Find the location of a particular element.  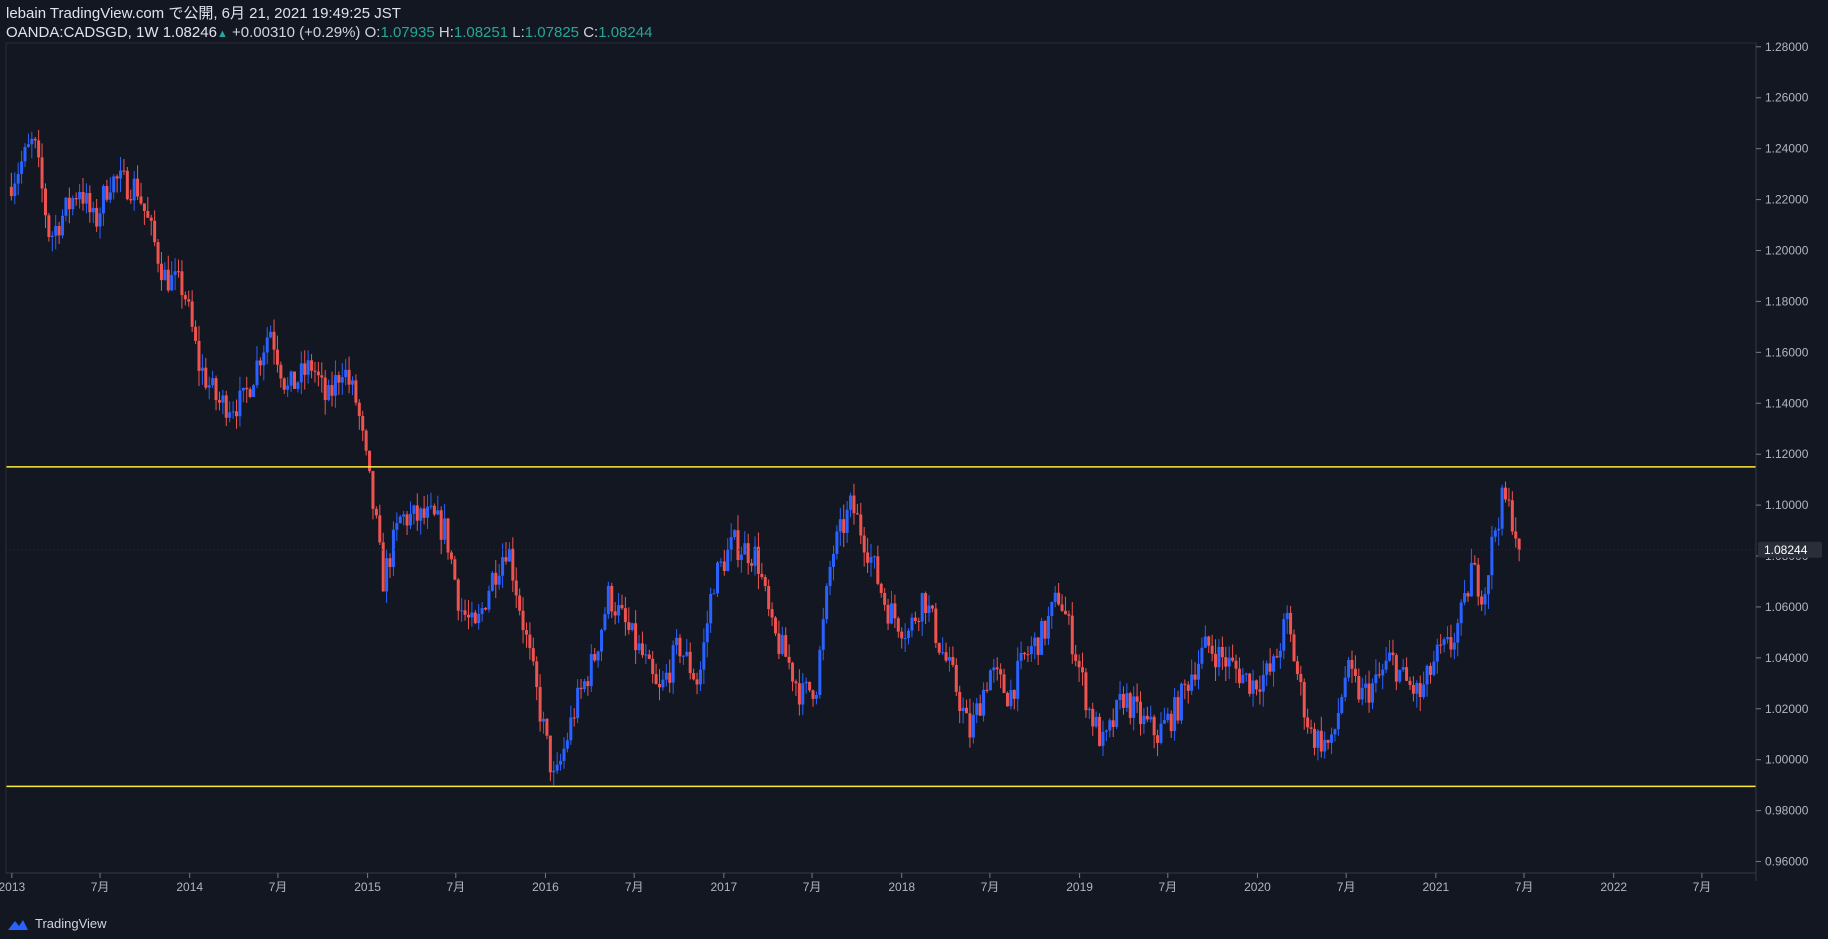

last-price-marker: 1.08244 is located at coordinates (914, 549).